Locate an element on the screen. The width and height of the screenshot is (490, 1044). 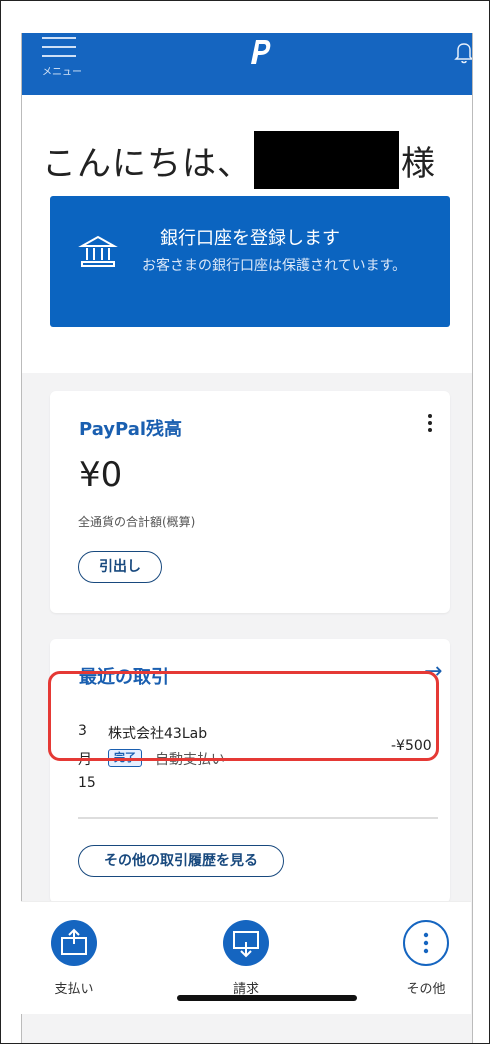
nav-send-money: 支払い is located at coordinates (74, 958).